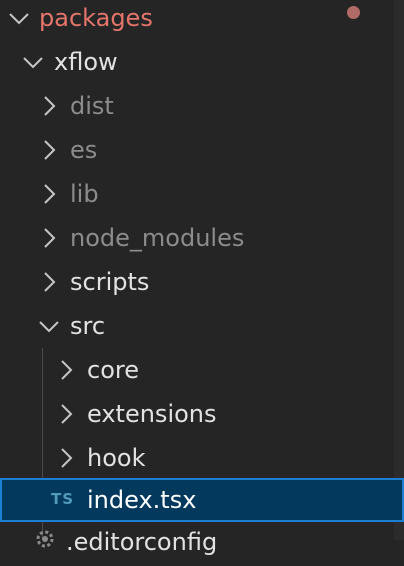  What do you see at coordinates (142, 542) in the screenshot?
I see `file-label: .editorconfig` at bounding box center [142, 542].